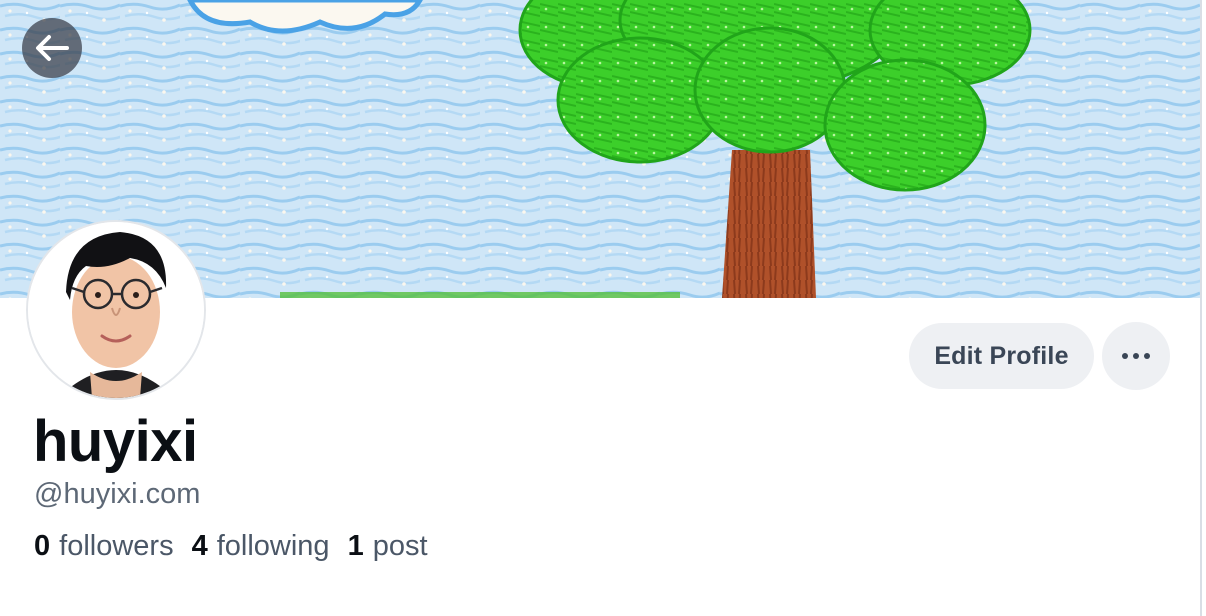 The width and height of the screenshot is (1206, 616). I want to click on edit-profile-label: Edit Profile, so click(1001, 355).